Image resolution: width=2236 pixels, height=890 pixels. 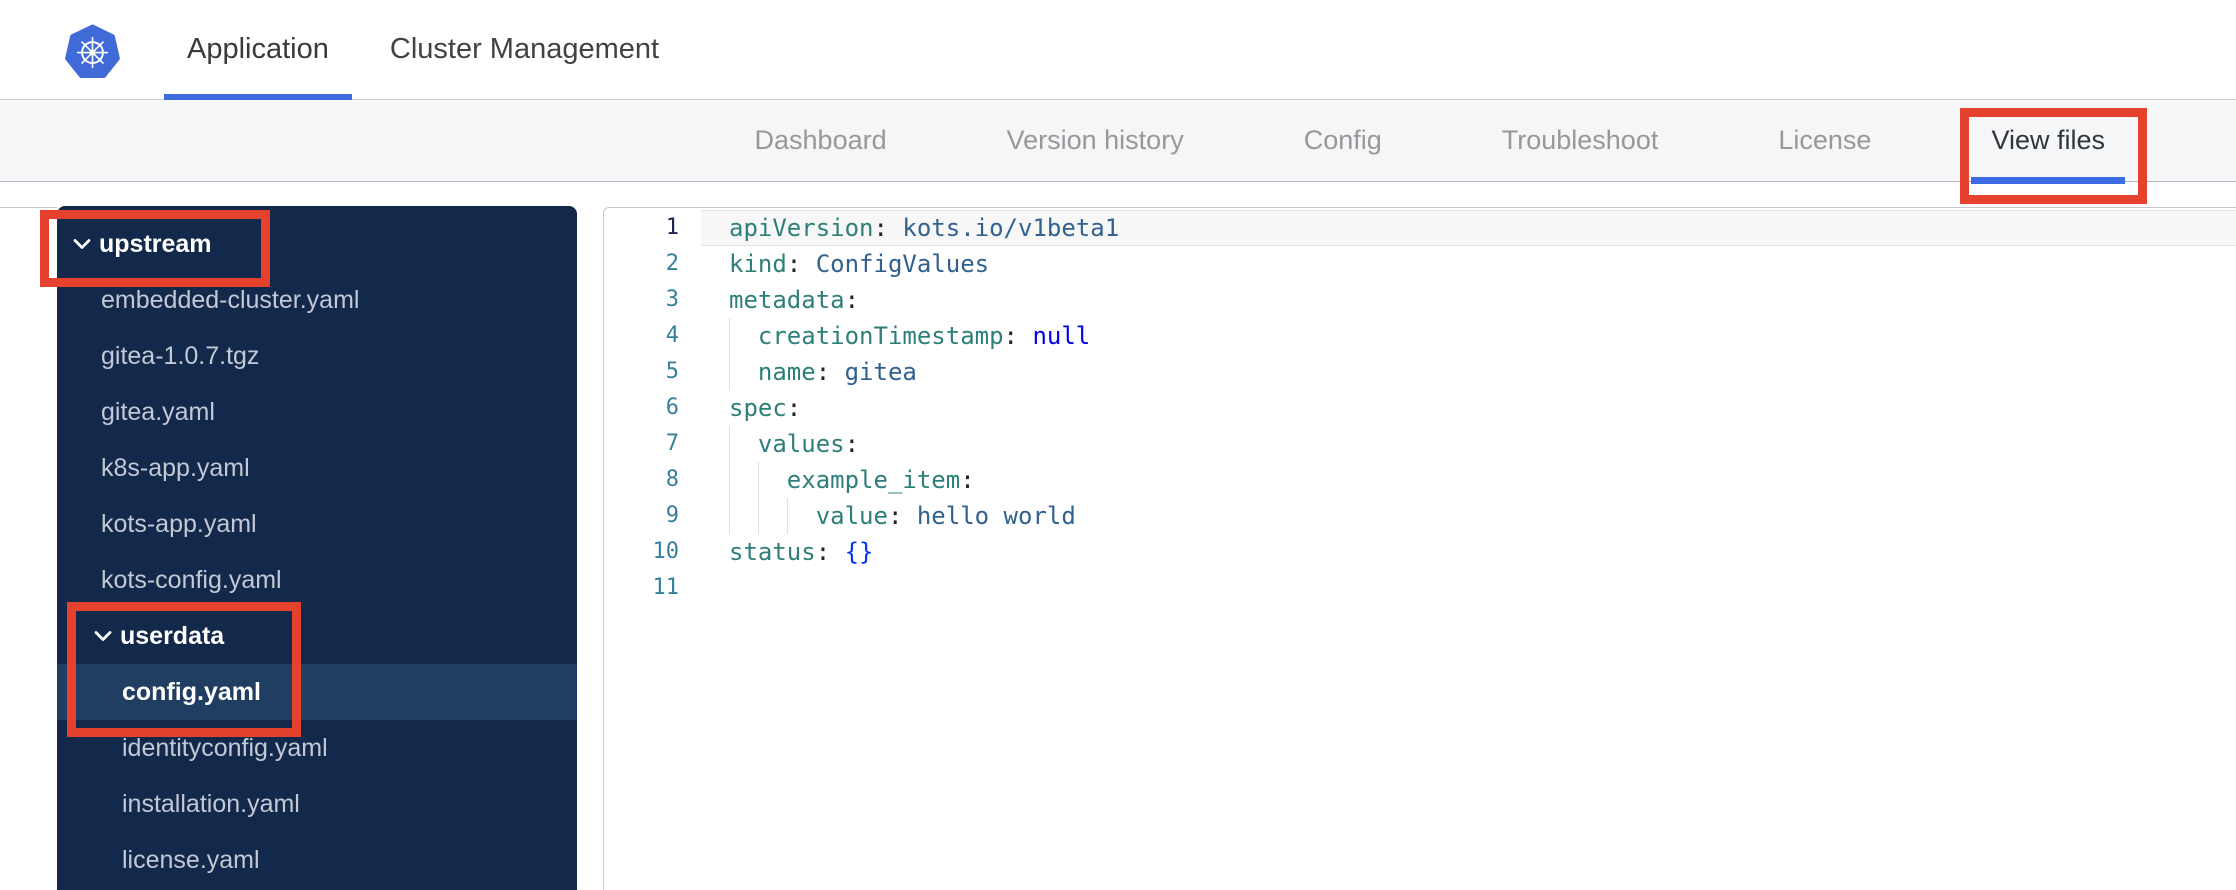 What do you see at coordinates (1420, 516) in the screenshot?
I see `code-line-9: 9 value: hello world` at bounding box center [1420, 516].